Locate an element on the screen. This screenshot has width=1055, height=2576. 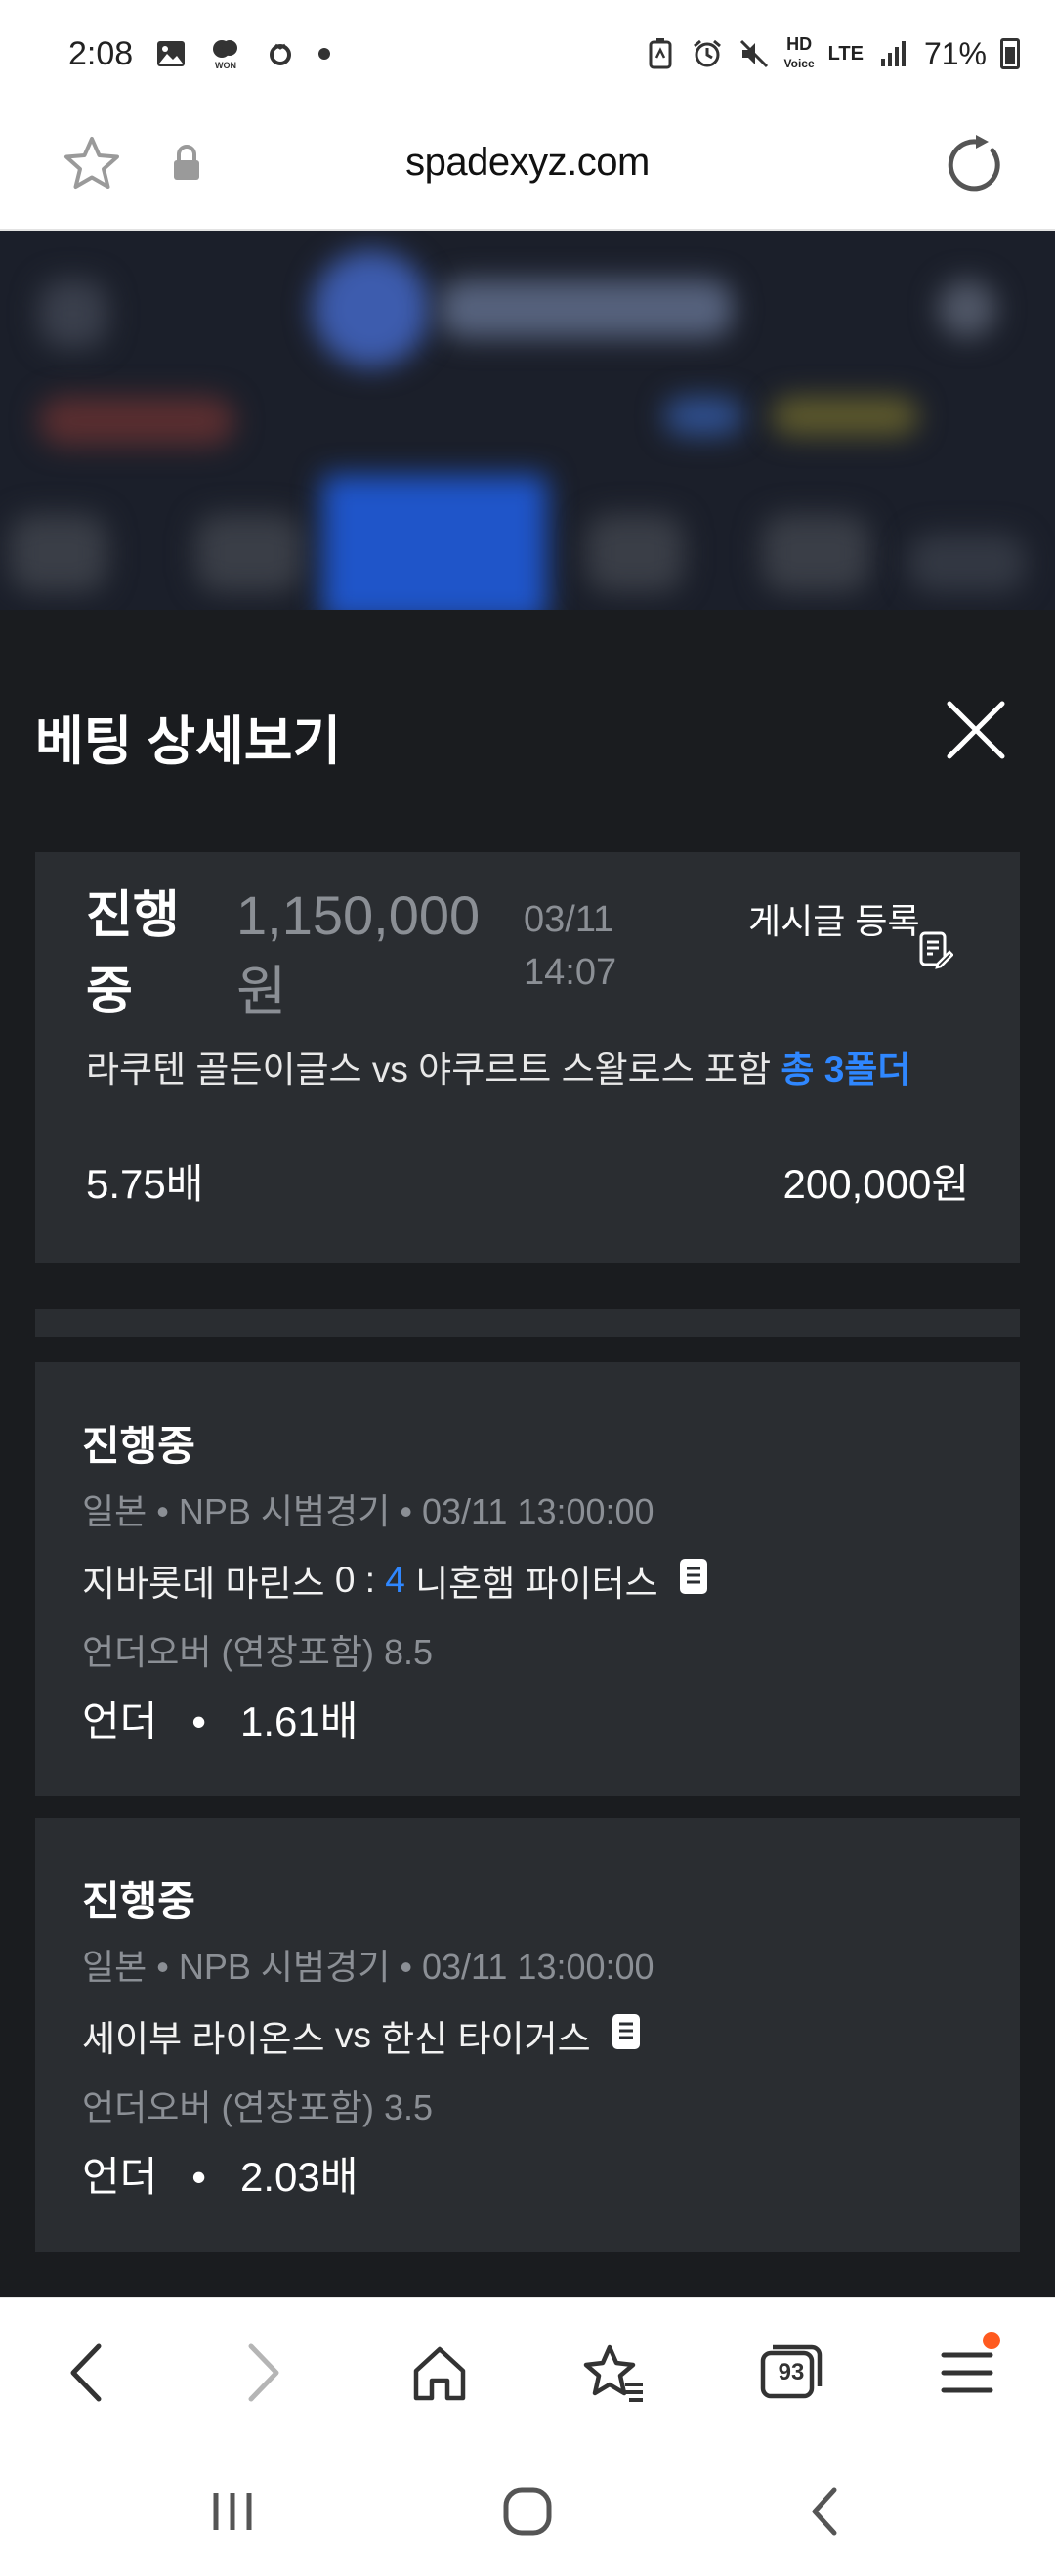
battery-saver-icon is located at coordinates (660, 54).